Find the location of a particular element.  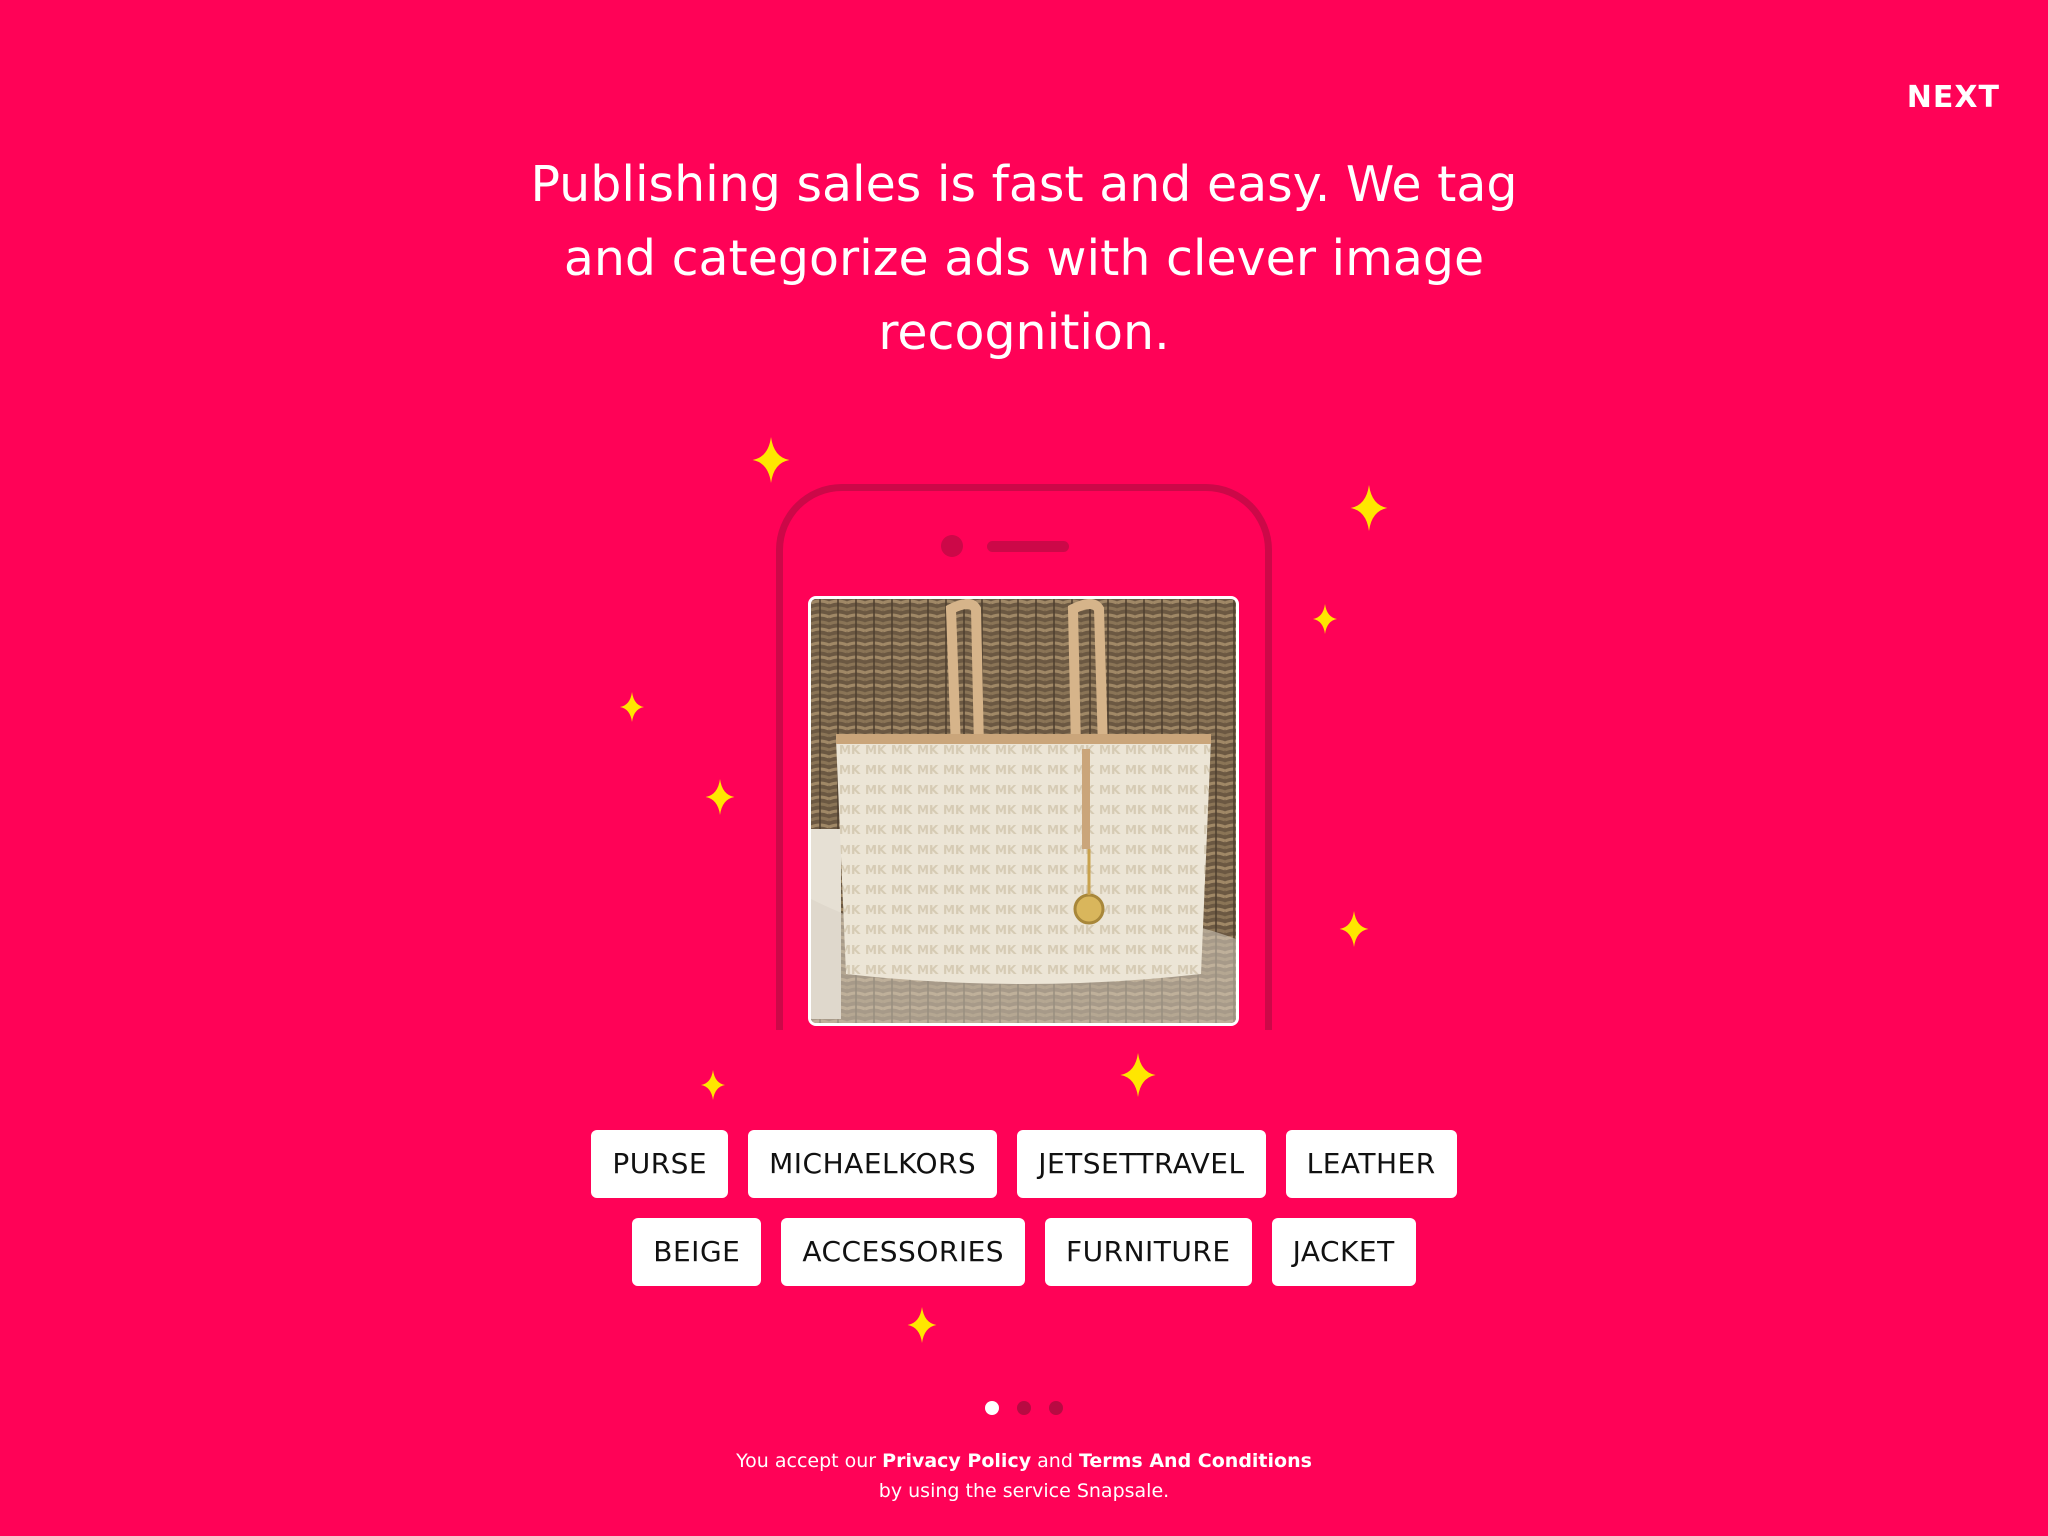

terms-link: Terms And Conditions is located at coordinates (1195, 1461).